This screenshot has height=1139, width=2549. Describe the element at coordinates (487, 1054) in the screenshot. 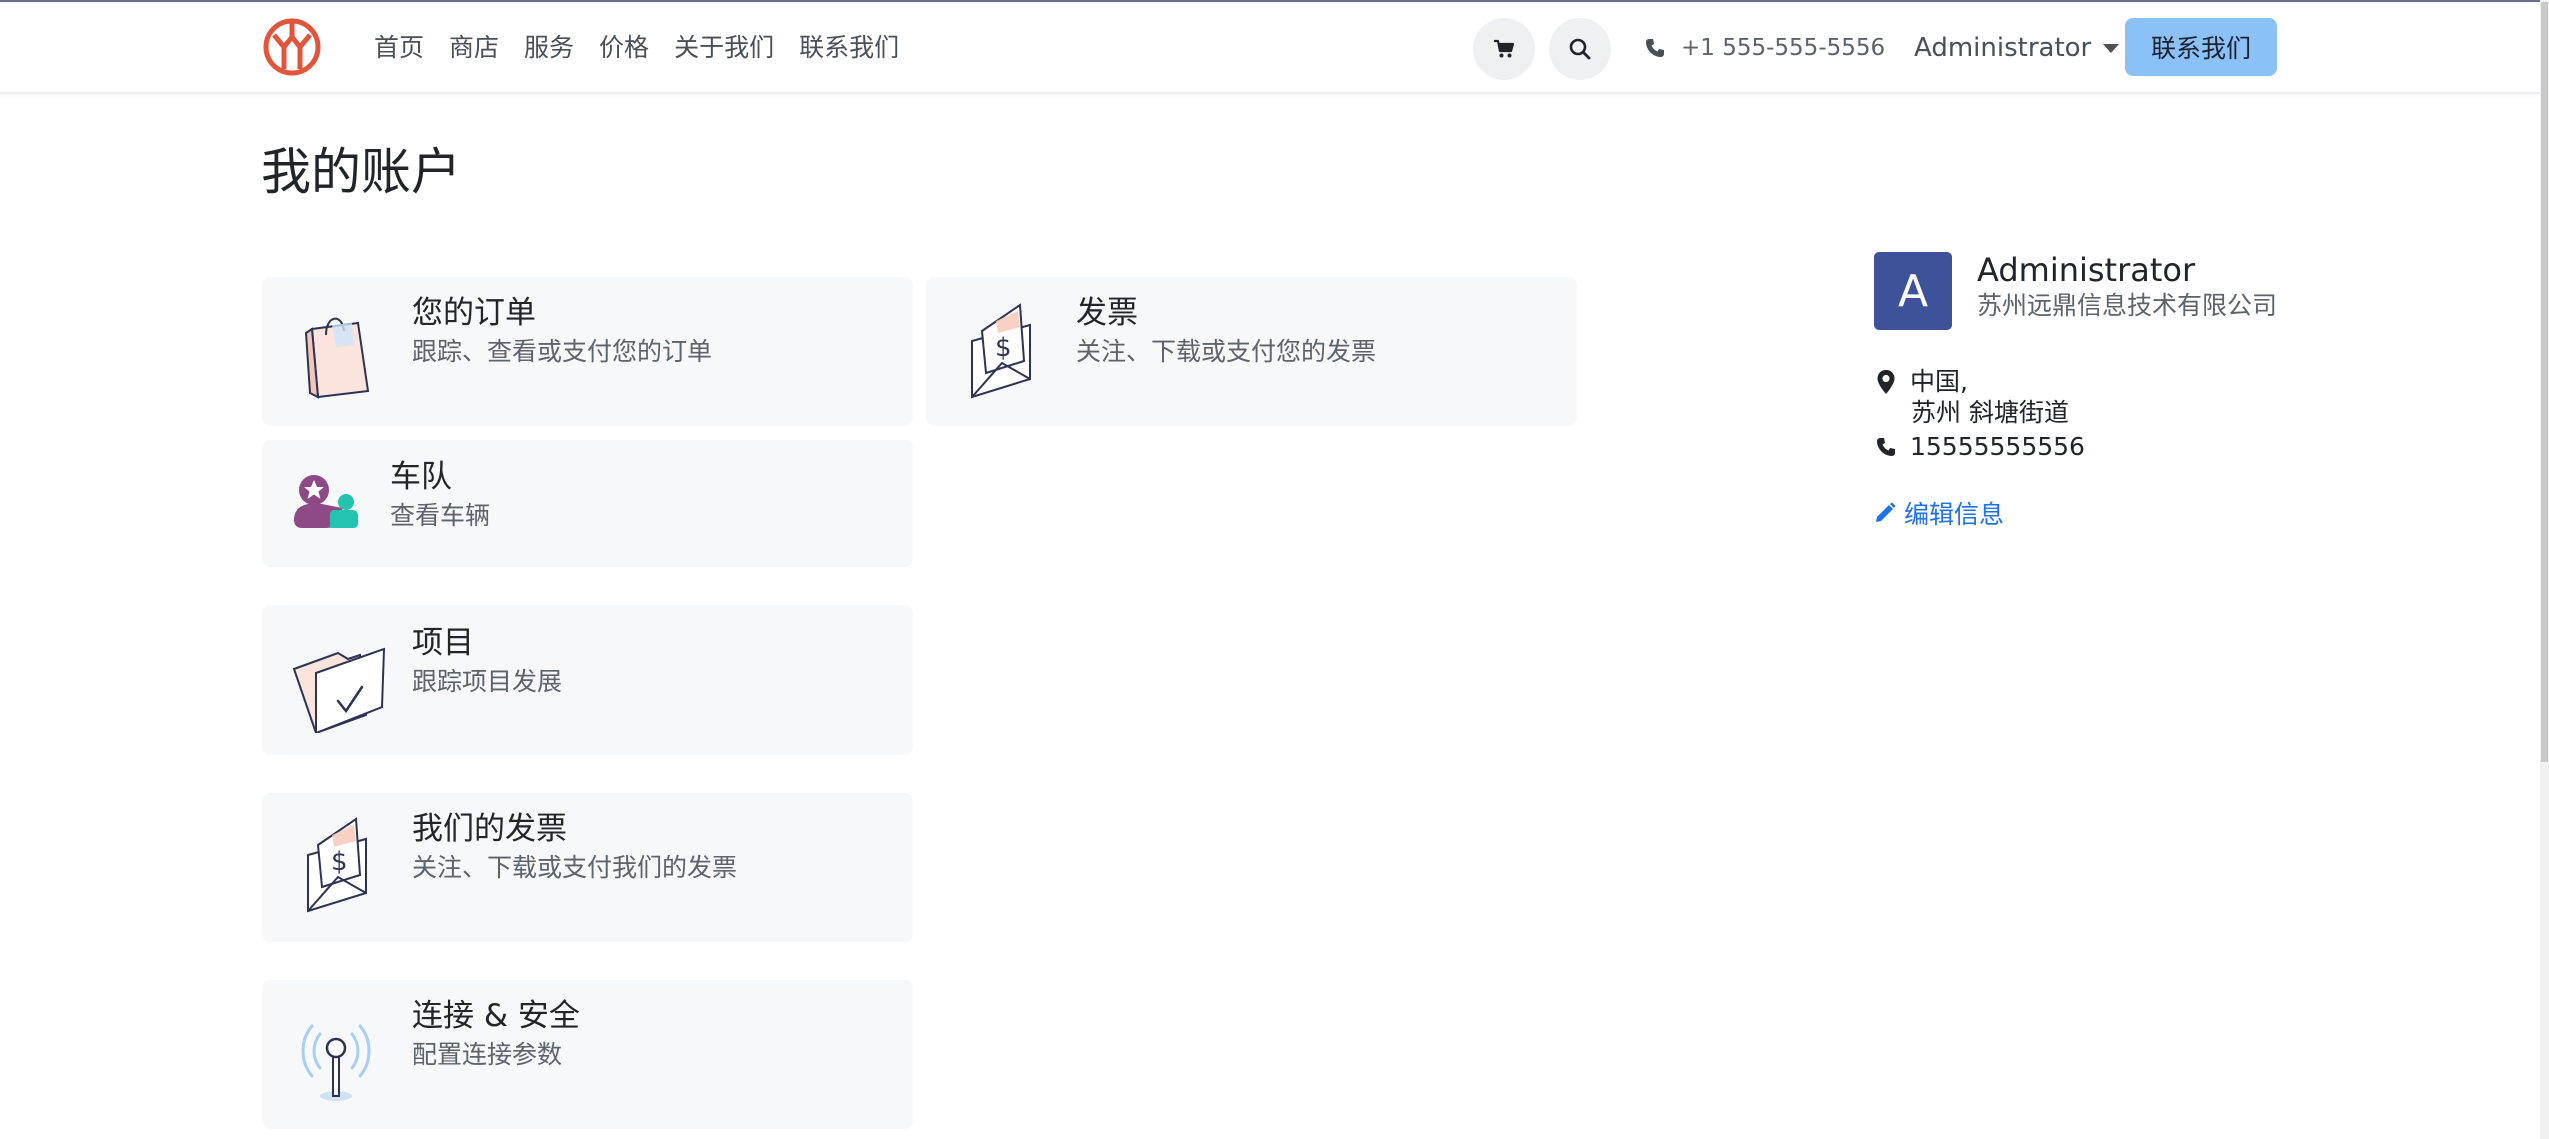

I see `card-description: 配置连接参数` at that location.